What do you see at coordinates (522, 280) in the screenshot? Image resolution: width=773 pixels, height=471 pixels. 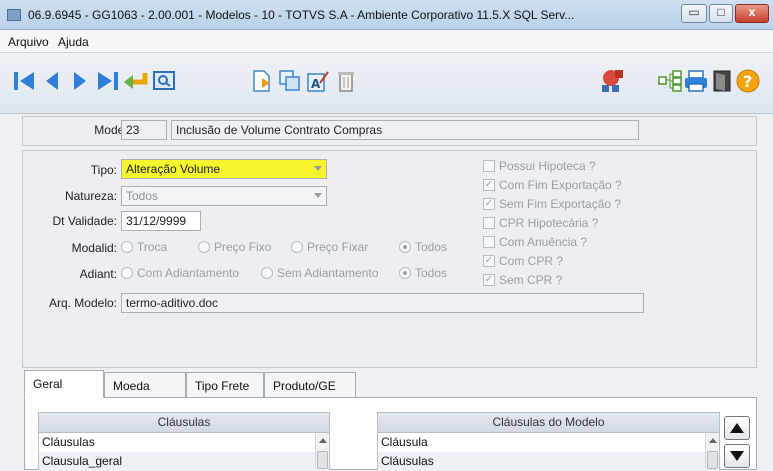 I see `sem-cpr-checkbox: ✓ Sem CPR ?` at bounding box center [522, 280].